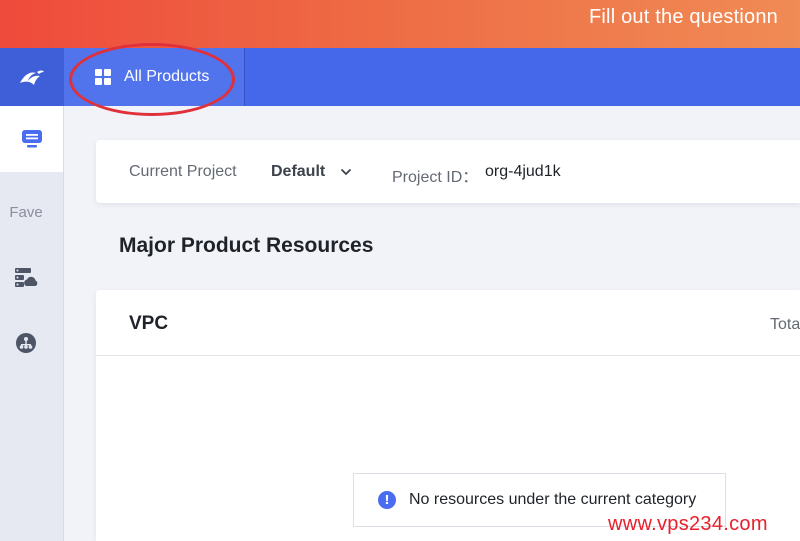 This screenshot has width=800, height=541. What do you see at coordinates (435, 177) in the screenshot?
I see `project-id-label: Project ID：` at bounding box center [435, 177].